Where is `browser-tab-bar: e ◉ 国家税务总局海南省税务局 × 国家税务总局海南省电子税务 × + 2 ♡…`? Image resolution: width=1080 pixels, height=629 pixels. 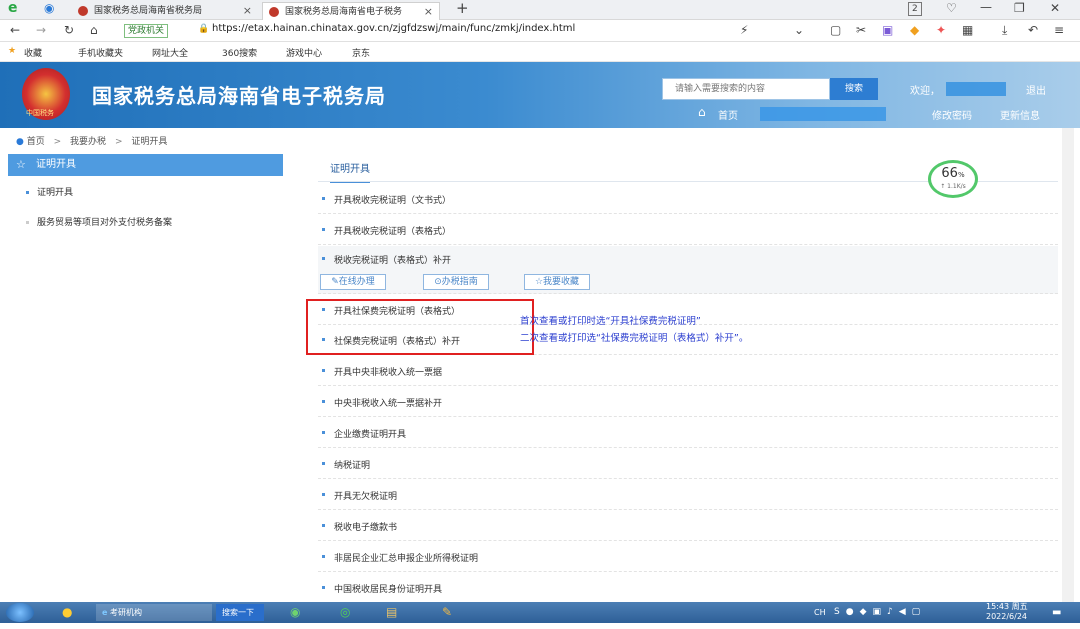
browser-tab-bar: e ◉ 国家税务总局海南省税务局 × 国家税务总局海南省电子税务 × + 2 ♡… is located at coordinates (540, 10).